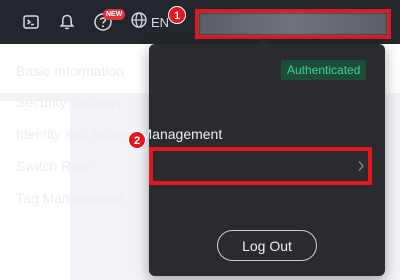 Image resolution: width=400 pixels, height=280 pixels. I want to click on step-2-marker: 2, so click(137, 140).